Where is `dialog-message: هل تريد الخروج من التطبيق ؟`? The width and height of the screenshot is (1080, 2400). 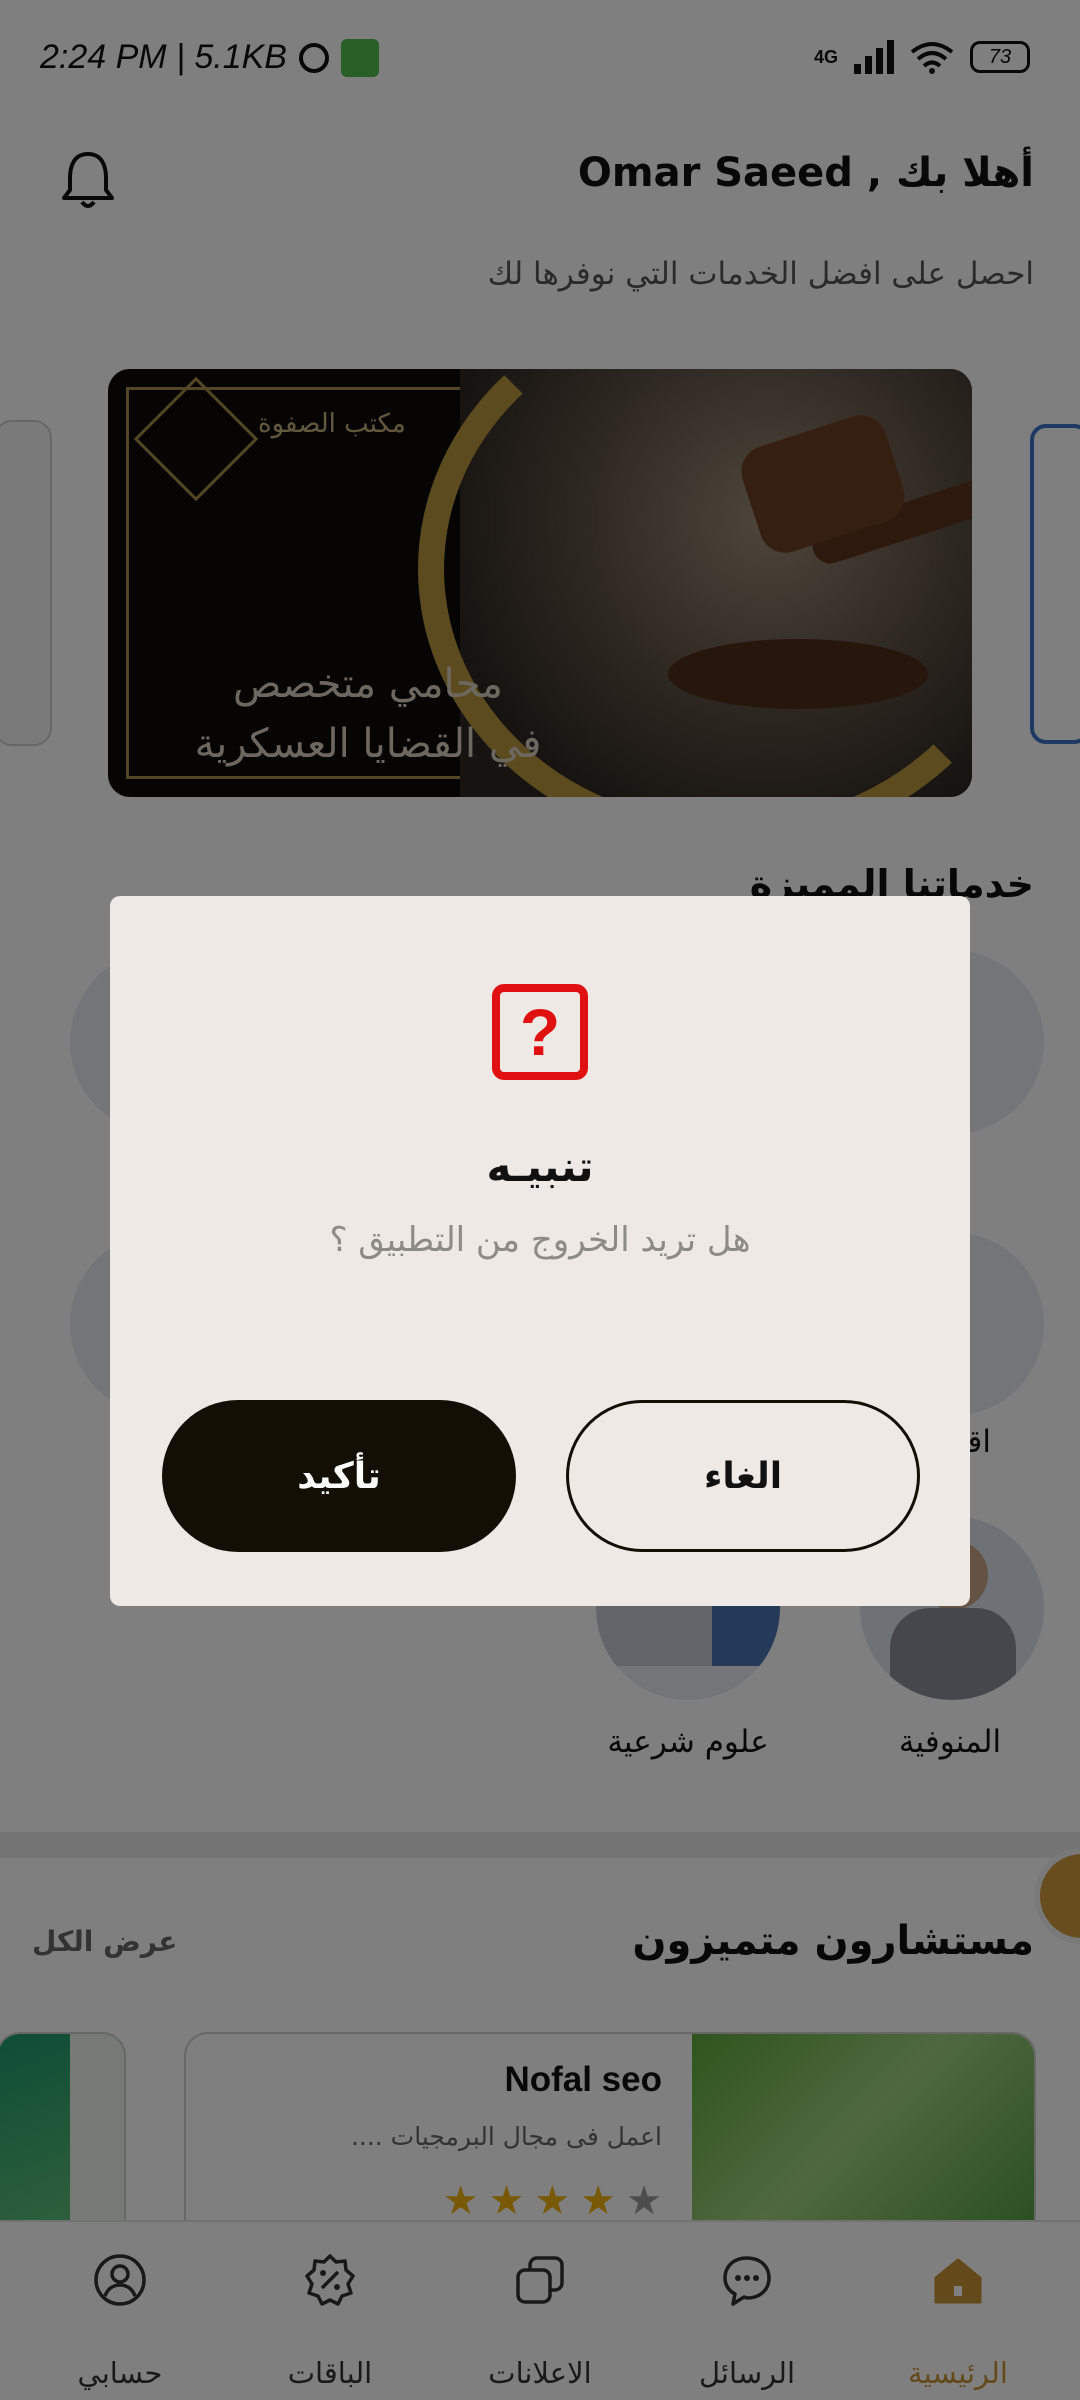 dialog-message: هل تريد الخروج من التطبيق ؟ is located at coordinates (540, 1240).